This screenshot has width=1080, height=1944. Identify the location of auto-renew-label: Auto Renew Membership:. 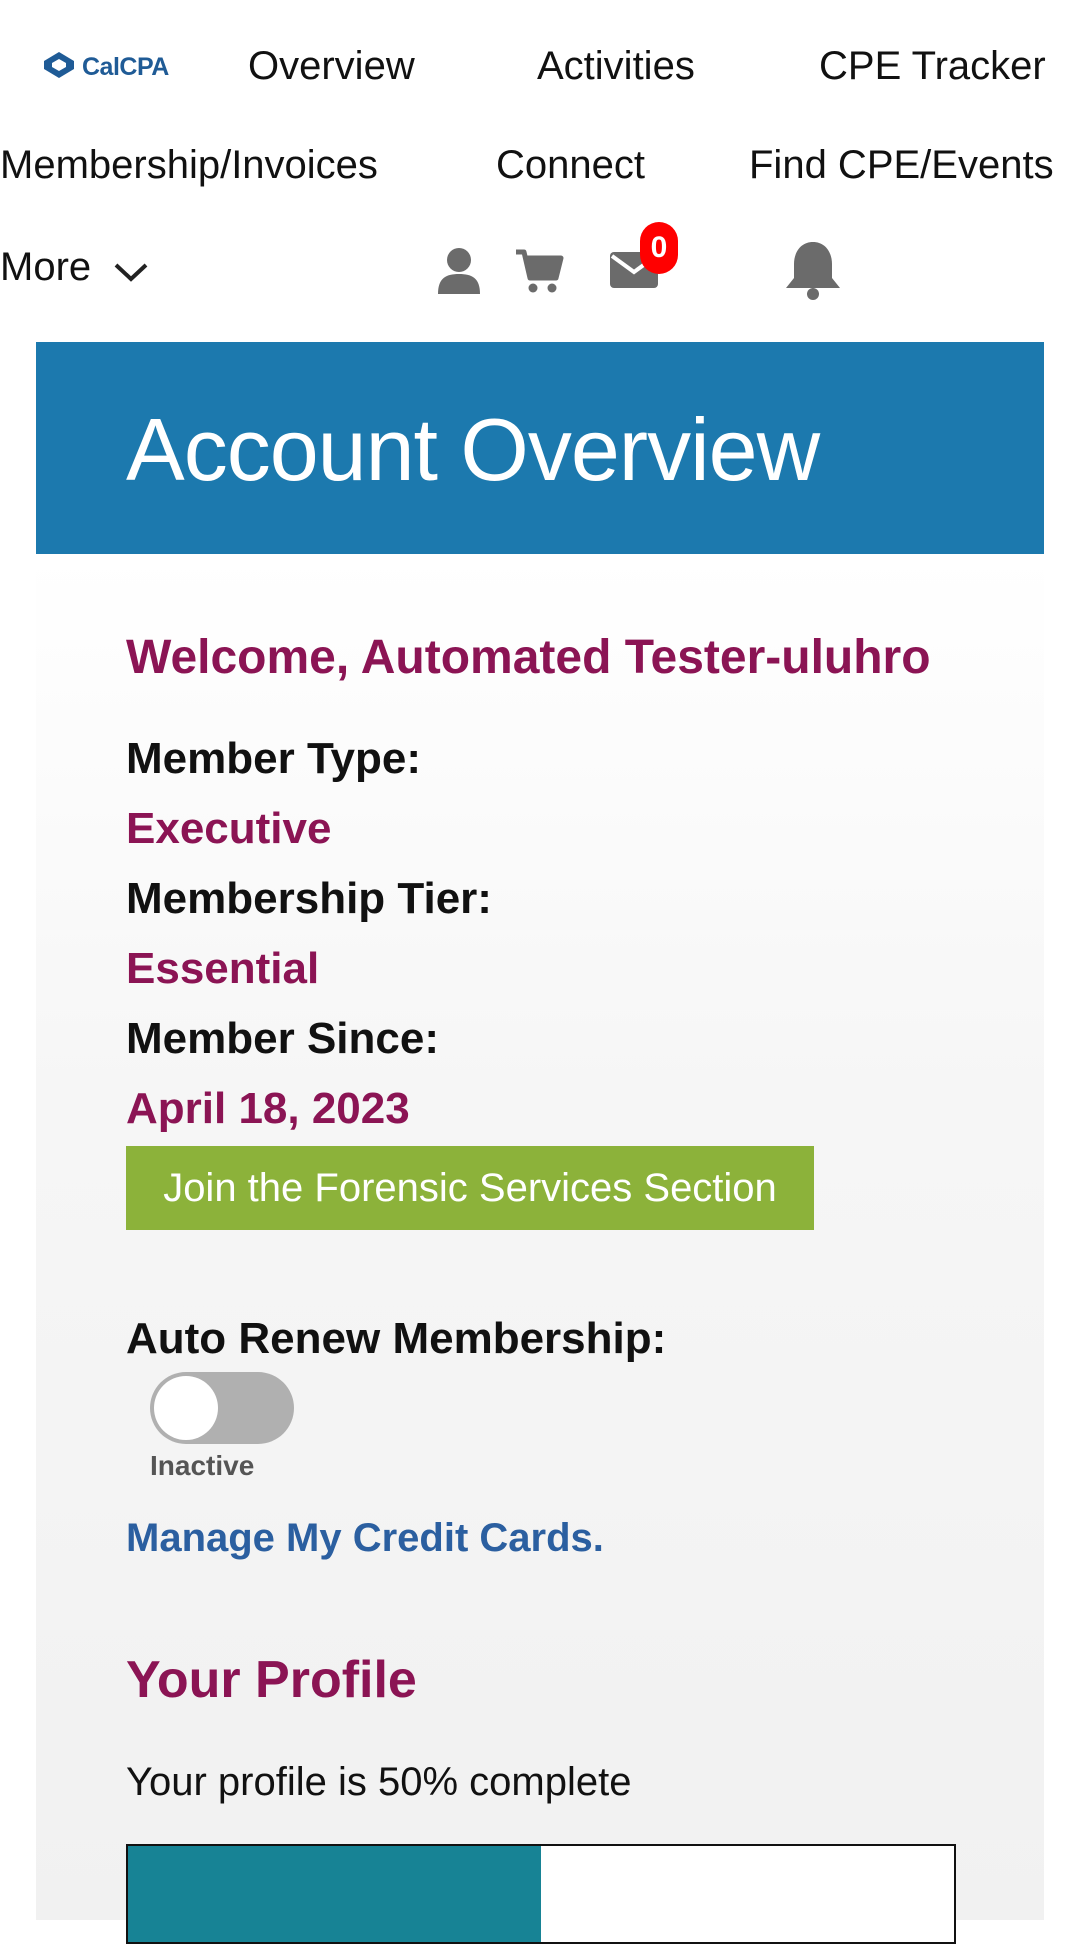
(396, 1338).